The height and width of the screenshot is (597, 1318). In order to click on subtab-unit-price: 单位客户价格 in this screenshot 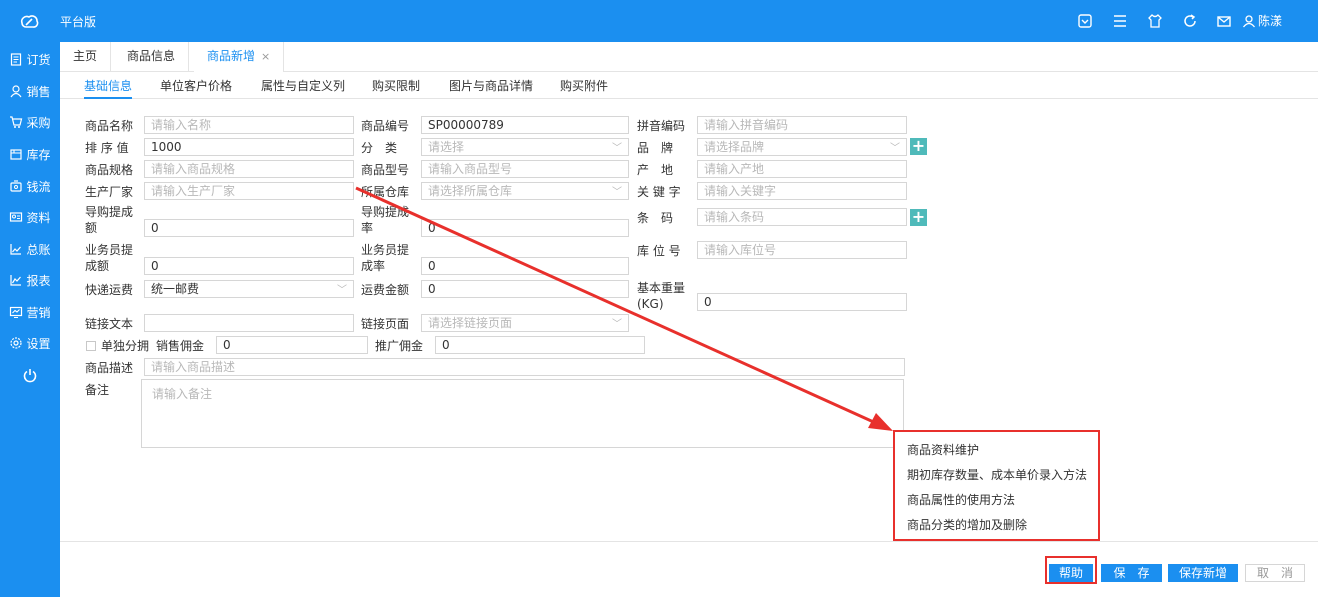, I will do `click(196, 85)`.